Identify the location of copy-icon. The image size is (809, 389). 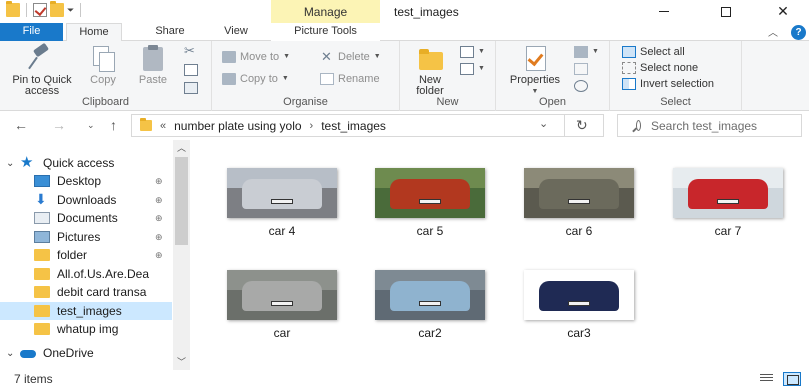
(103, 58).